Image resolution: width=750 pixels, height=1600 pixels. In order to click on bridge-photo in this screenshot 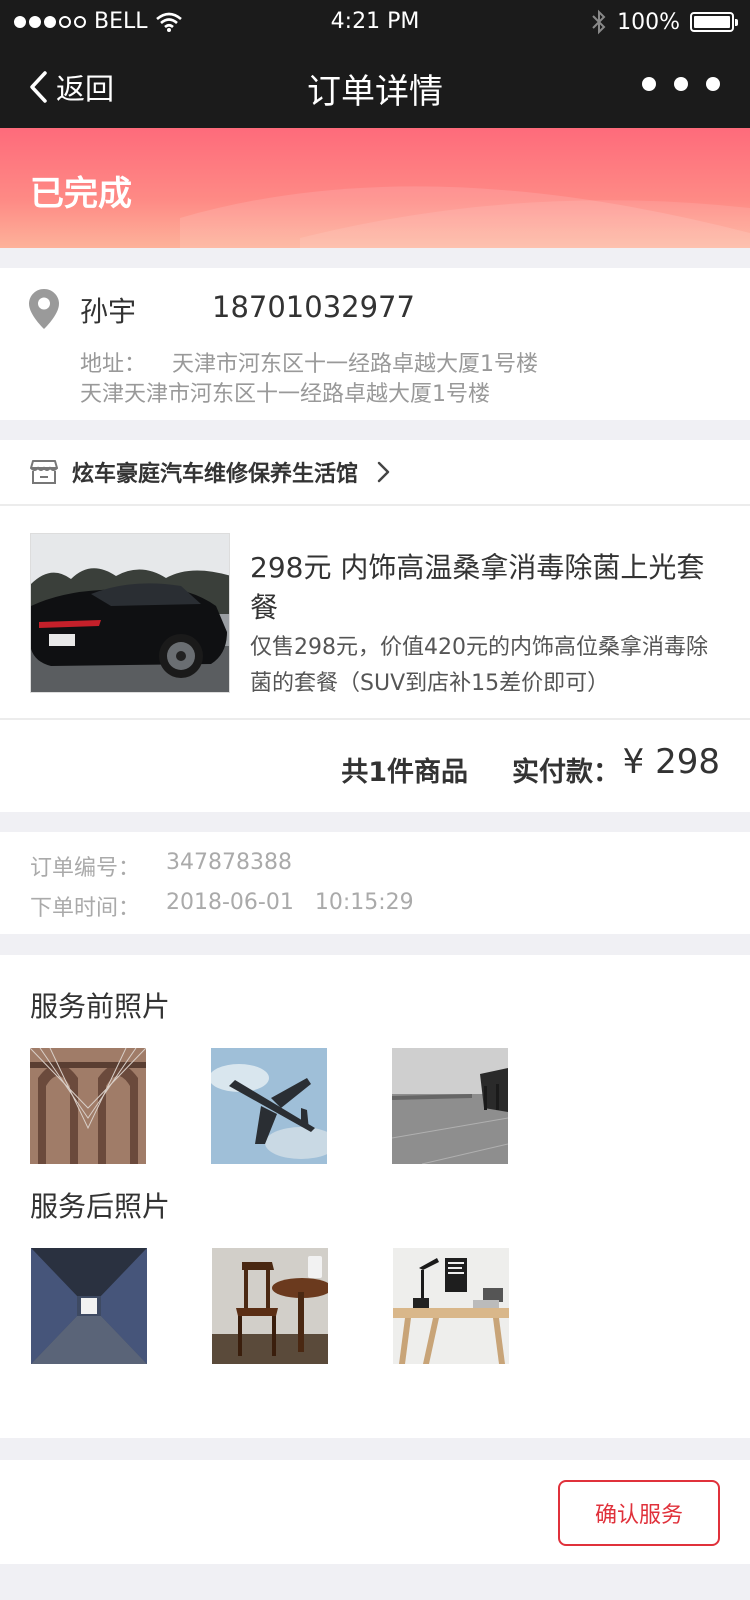, I will do `click(88, 1106)`.